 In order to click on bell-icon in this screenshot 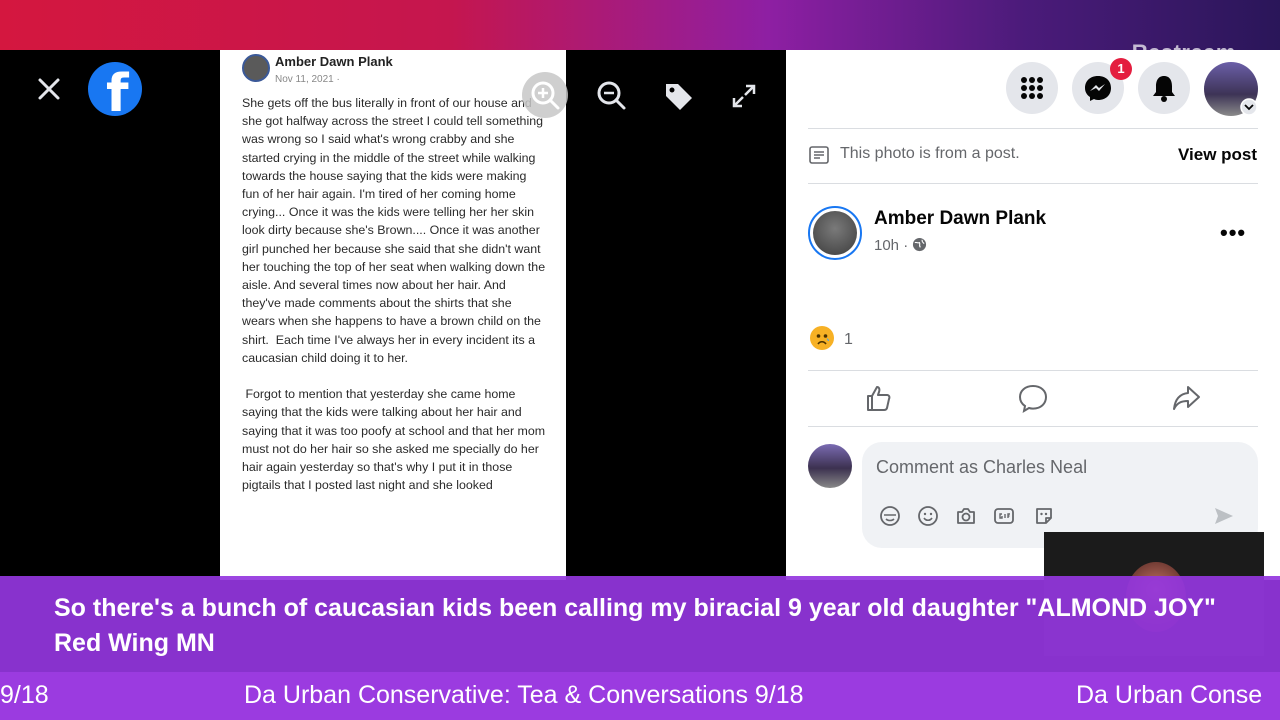, I will do `click(1164, 88)`.